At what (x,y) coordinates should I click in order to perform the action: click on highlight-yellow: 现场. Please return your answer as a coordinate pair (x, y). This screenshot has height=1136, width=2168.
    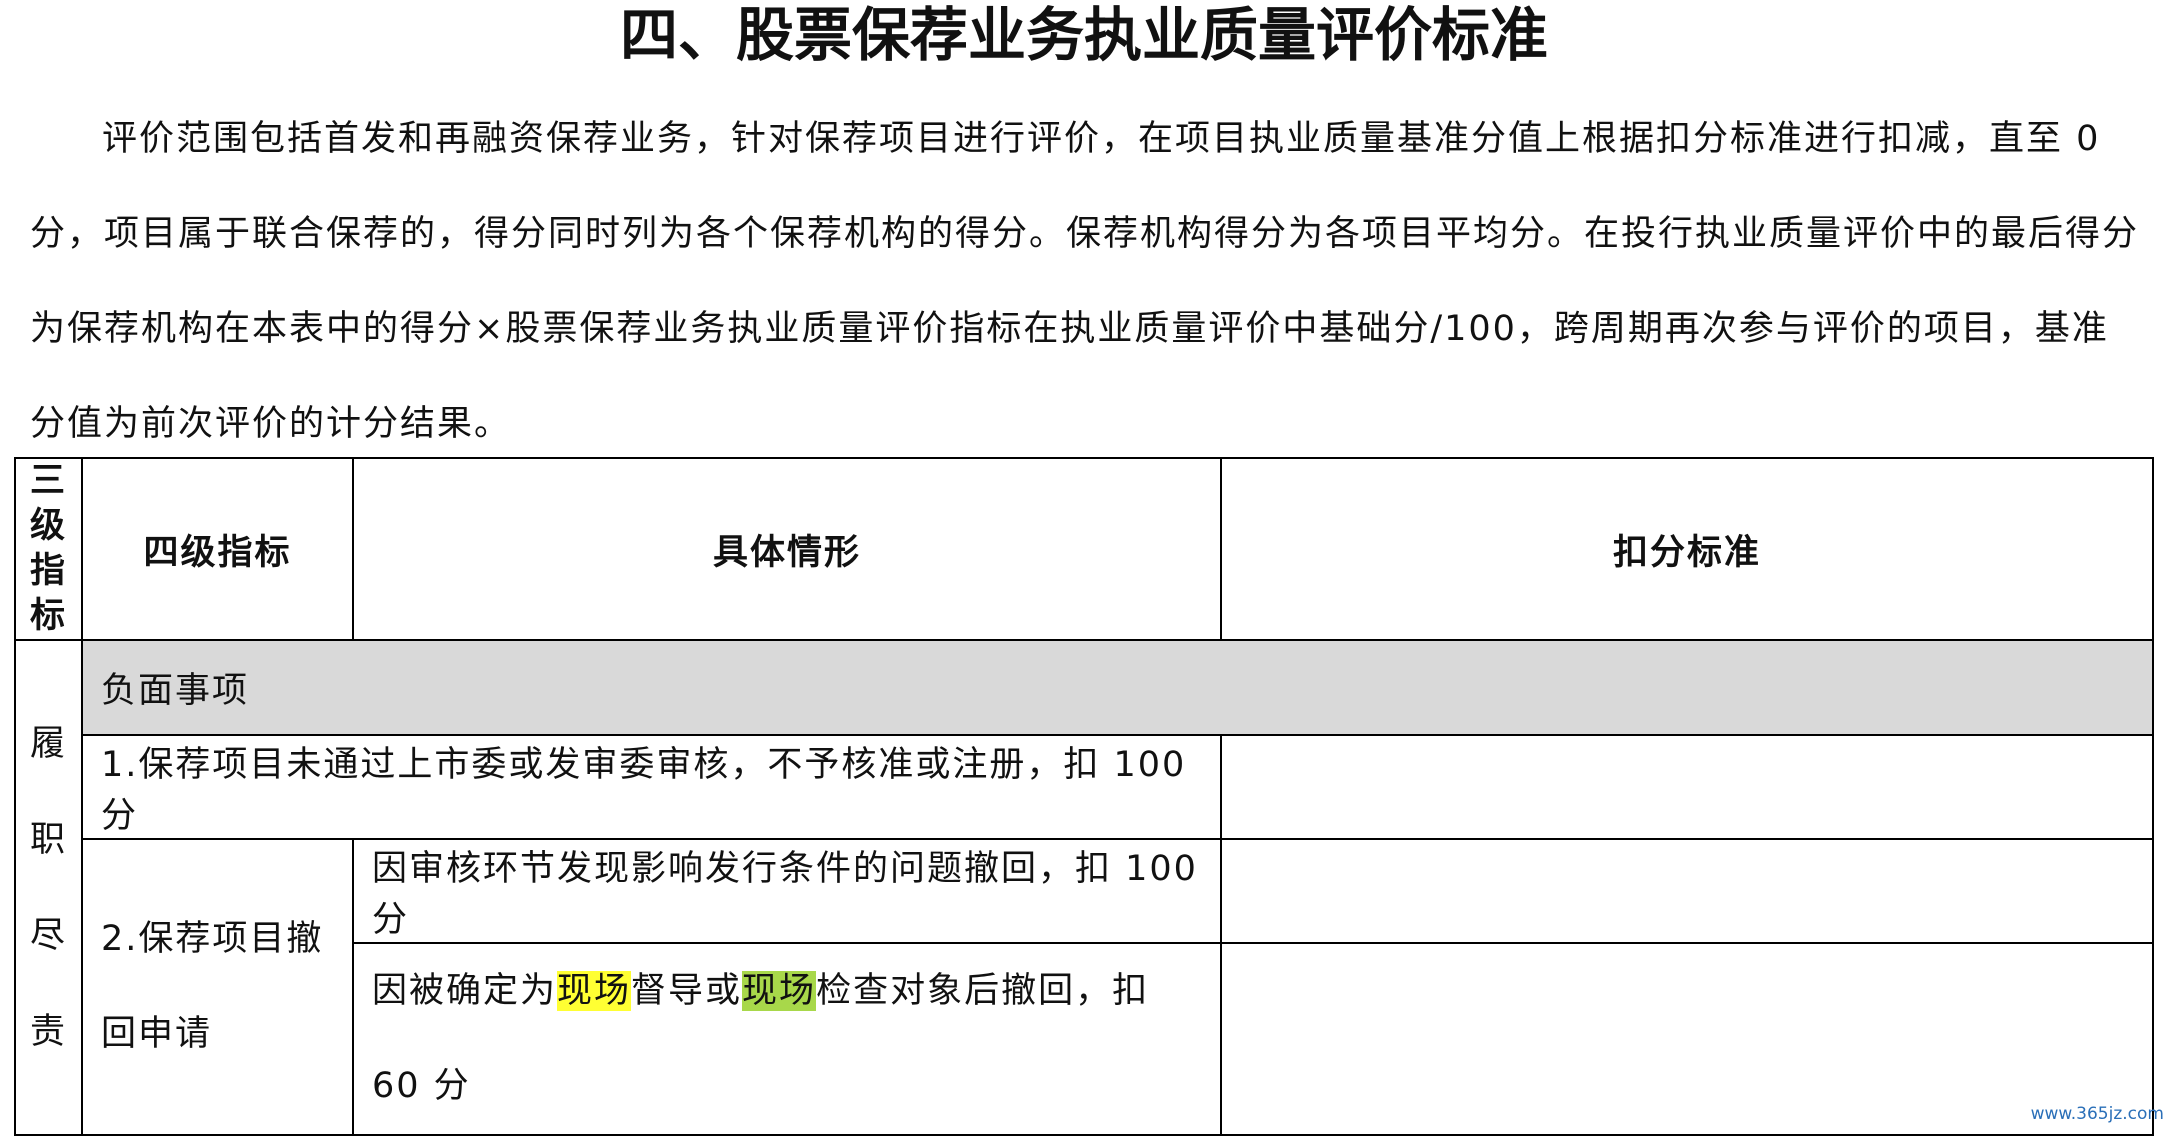
    Looking at the image, I should click on (594, 991).